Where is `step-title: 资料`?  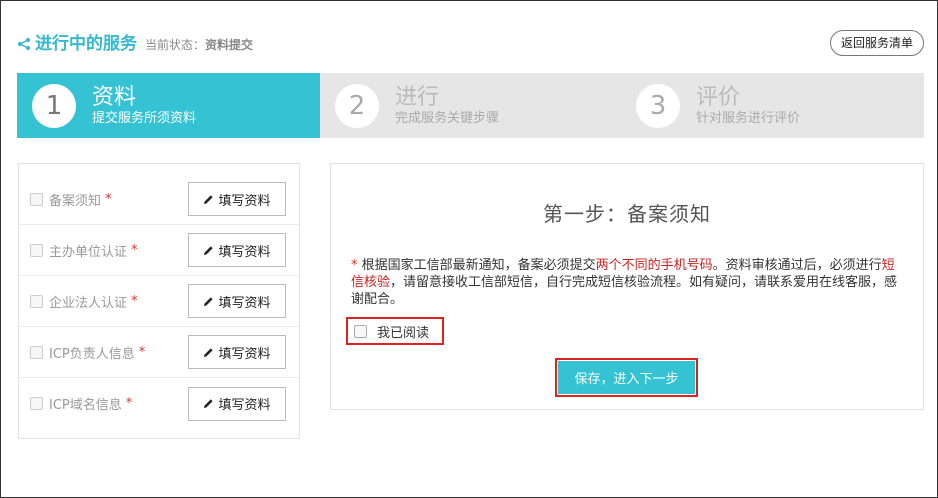 step-title: 资料 is located at coordinates (114, 97).